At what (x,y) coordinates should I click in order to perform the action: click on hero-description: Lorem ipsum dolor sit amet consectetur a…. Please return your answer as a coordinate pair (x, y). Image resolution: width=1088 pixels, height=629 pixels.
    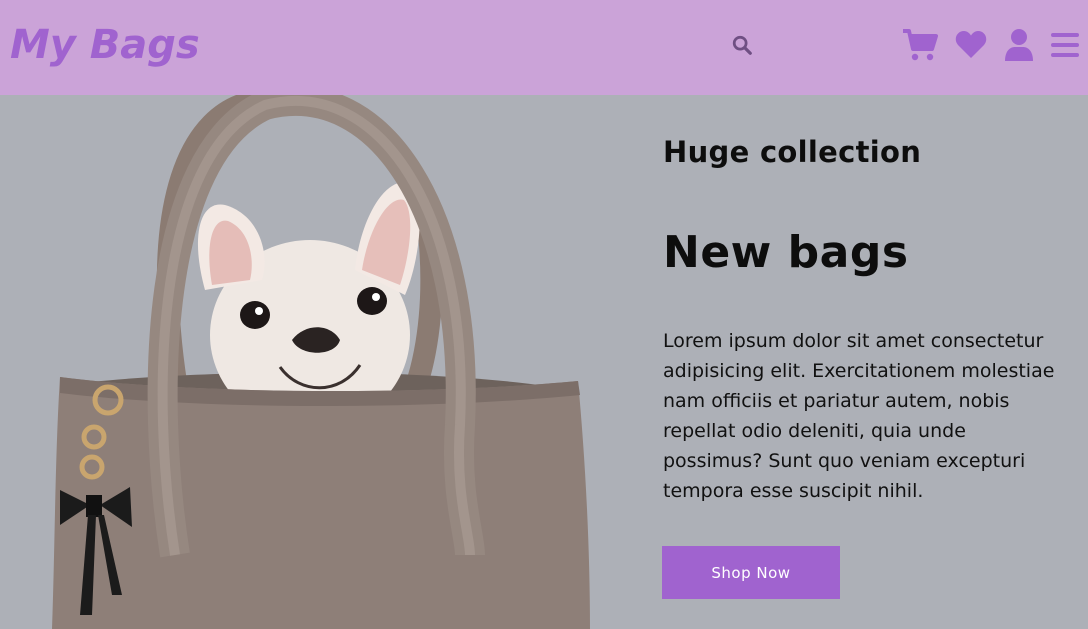
    Looking at the image, I should click on (859, 416).